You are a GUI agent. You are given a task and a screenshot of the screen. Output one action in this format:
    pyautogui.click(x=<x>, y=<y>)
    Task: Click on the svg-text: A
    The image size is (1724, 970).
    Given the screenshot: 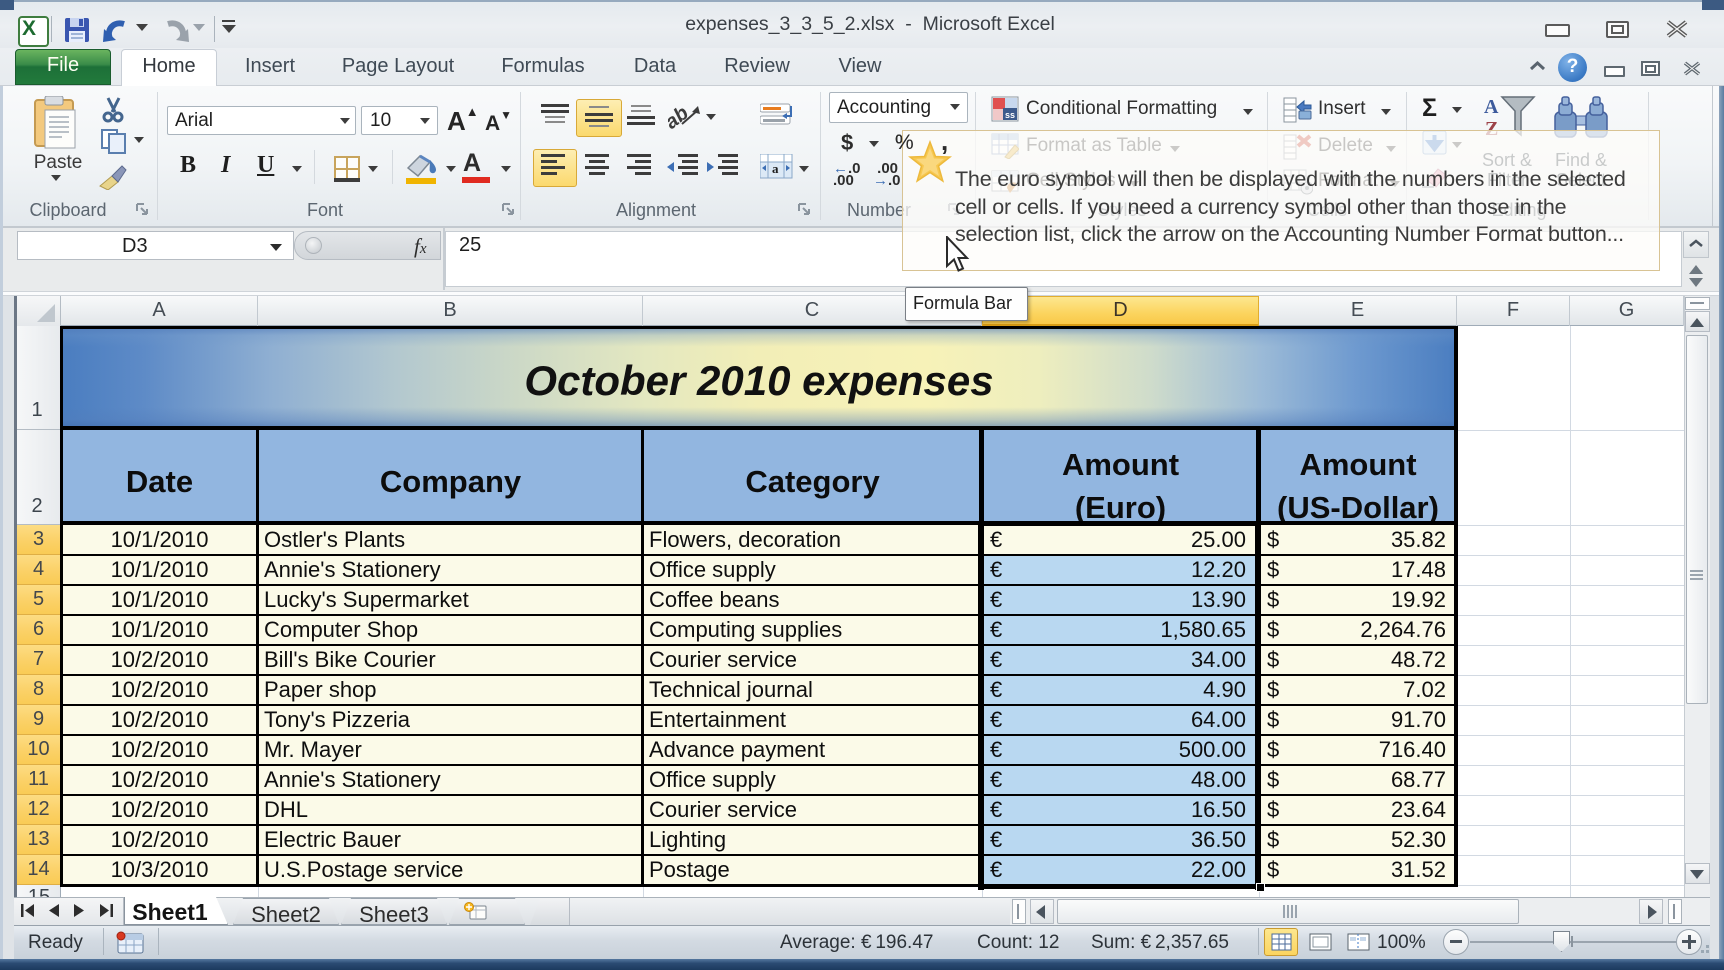 What is the action you would take?
    pyautogui.click(x=1491, y=107)
    